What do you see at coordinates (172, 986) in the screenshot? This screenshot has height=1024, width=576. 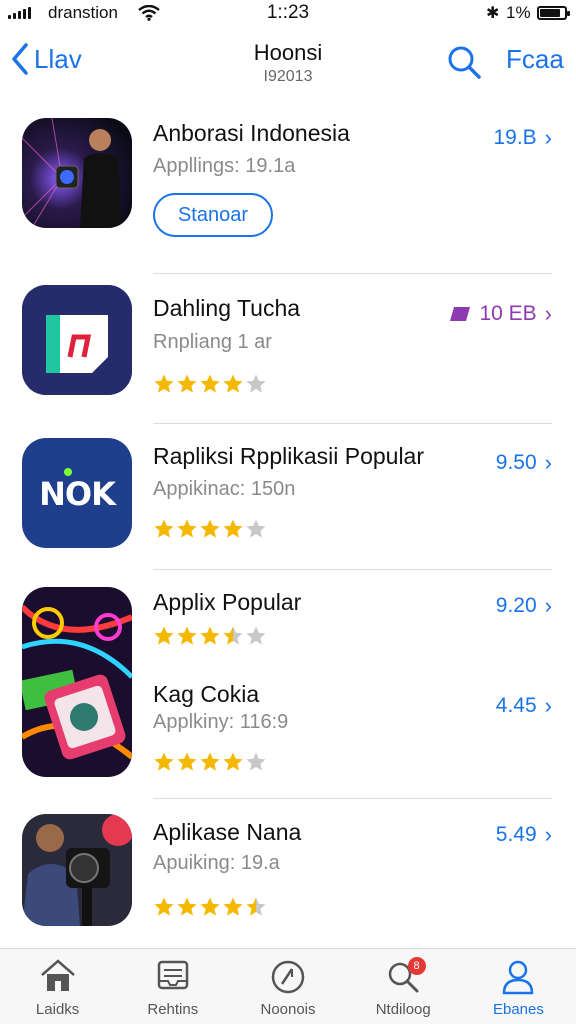 I see `tab-rehtins: Rehtins` at bounding box center [172, 986].